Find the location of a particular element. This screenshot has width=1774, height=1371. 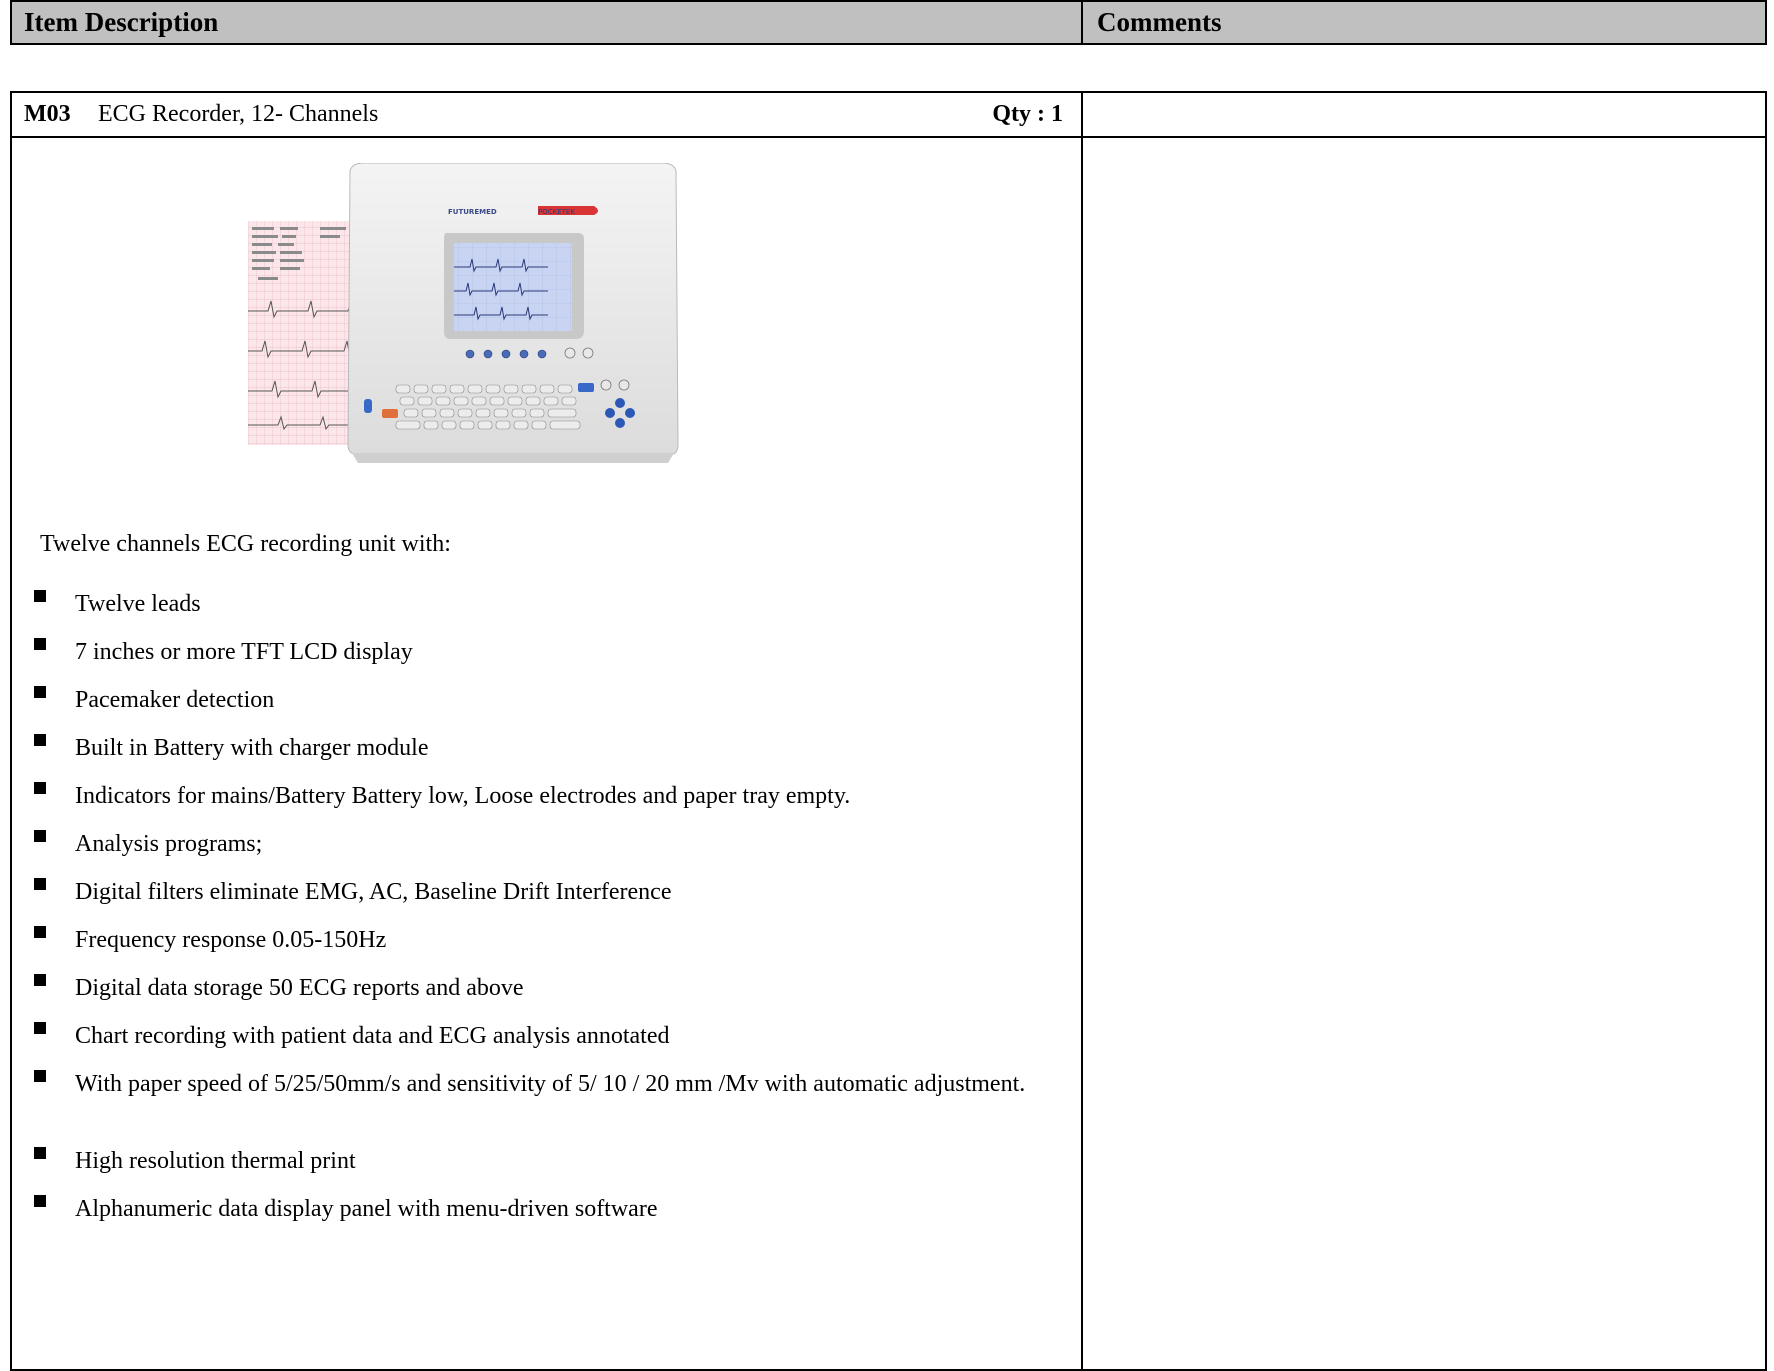

row-divider-comments is located at coordinates (1424, 137).